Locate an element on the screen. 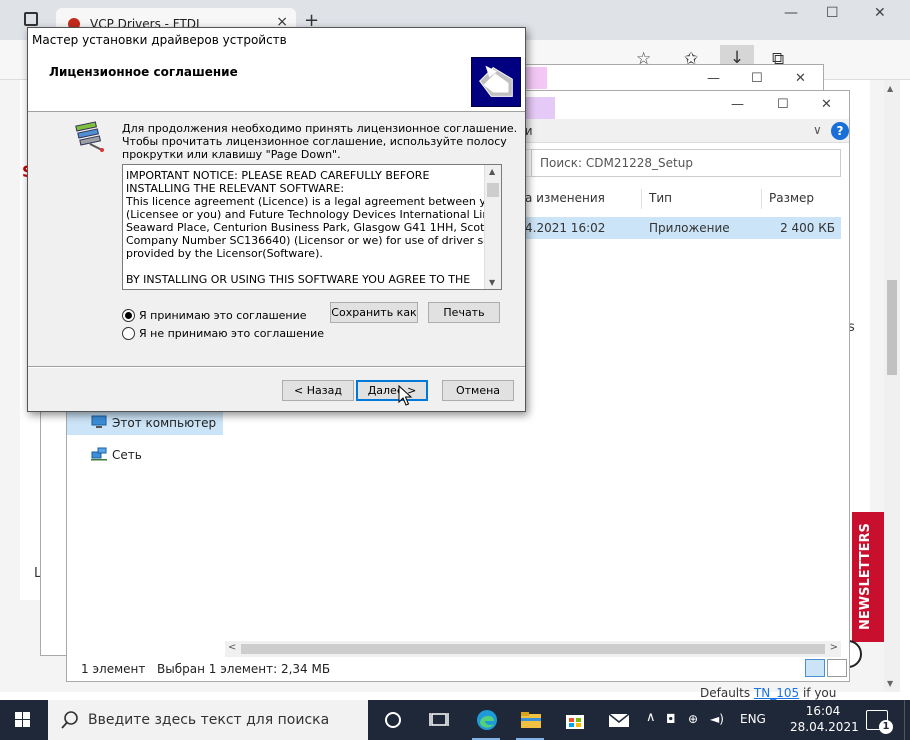 This screenshot has height=740, width=910. search-box: Поиск: CDM21228_Setup is located at coordinates (686, 163).